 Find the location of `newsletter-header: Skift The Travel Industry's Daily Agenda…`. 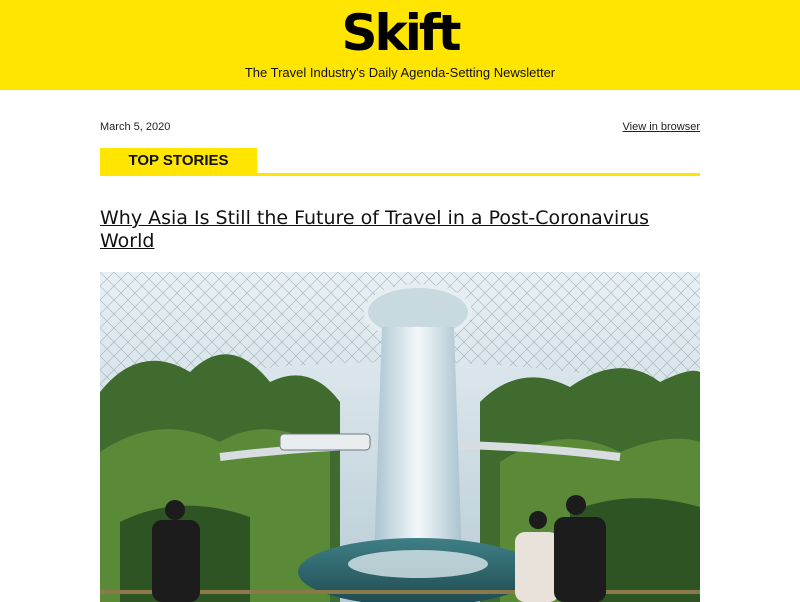

newsletter-header: Skift The Travel Industry's Daily Agenda… is located at coordinates (400, 45).